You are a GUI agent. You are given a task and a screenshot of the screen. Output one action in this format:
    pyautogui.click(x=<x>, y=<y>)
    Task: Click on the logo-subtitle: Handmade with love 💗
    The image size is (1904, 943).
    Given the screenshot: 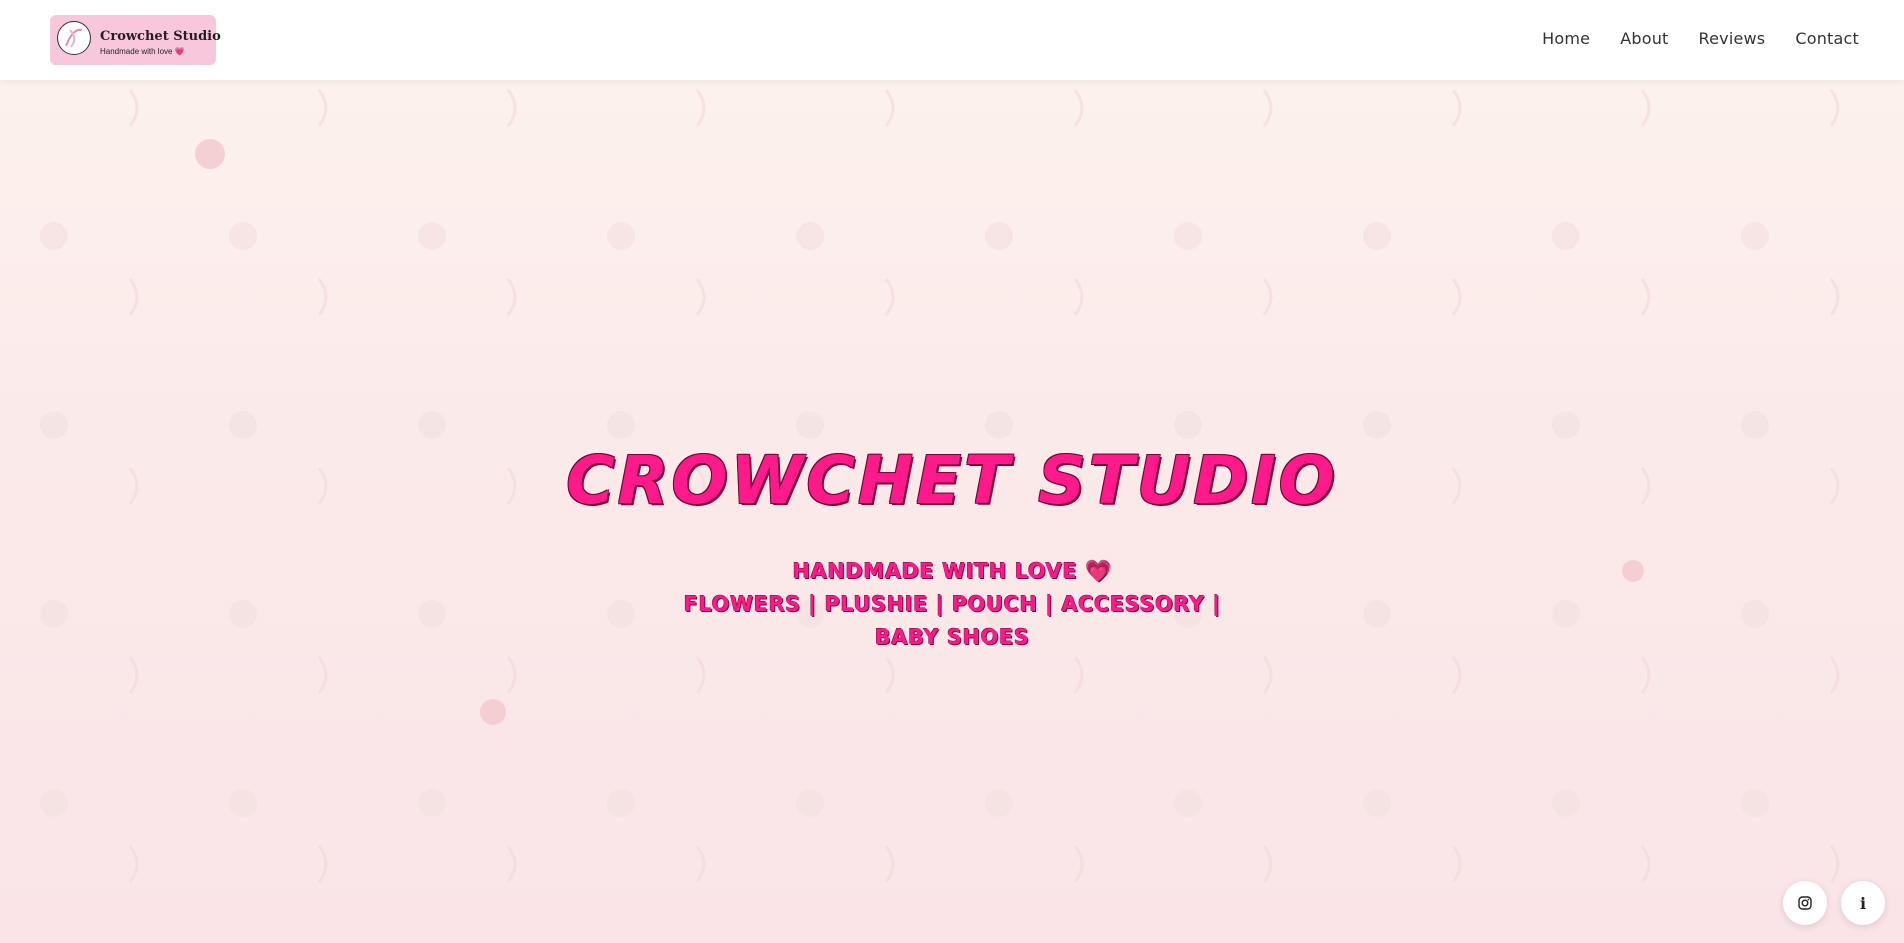 What is the action you would take?
    pyautogui.click(x=142, y=51)
    